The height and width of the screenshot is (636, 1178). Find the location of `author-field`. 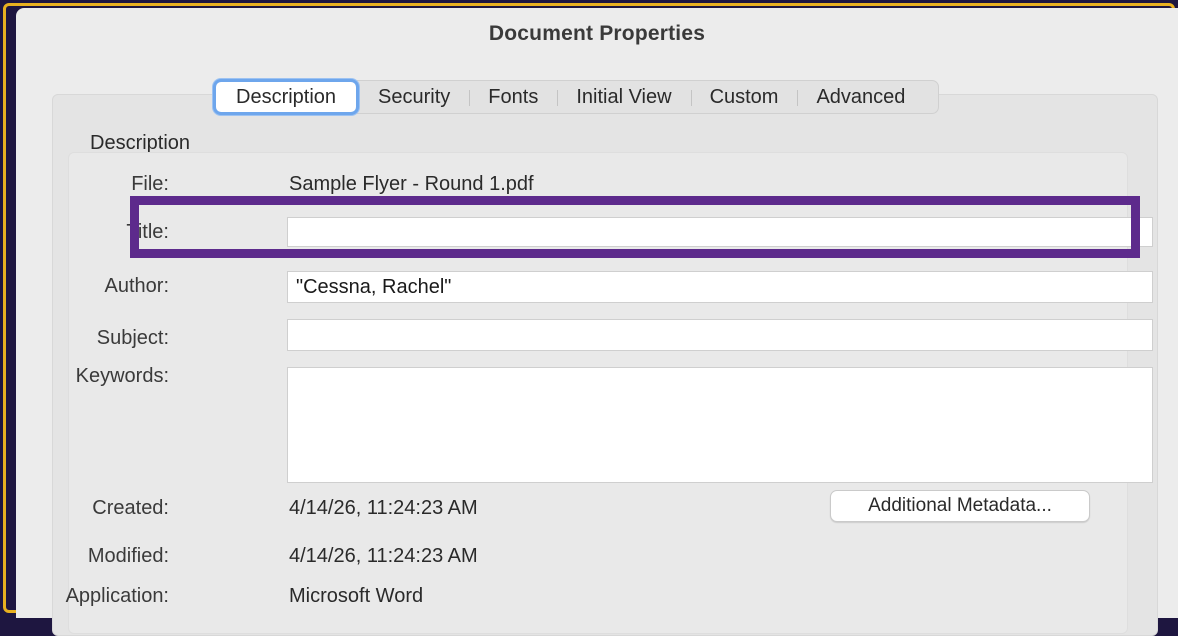

author-field is located at coordinates (720, 287).